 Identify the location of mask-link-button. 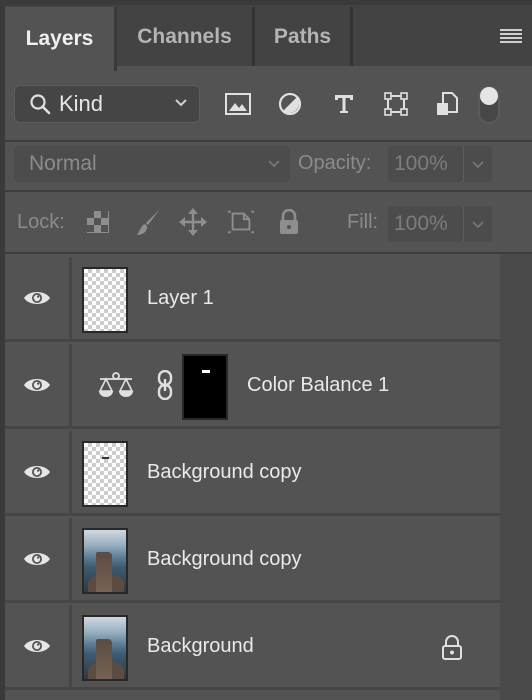
(165, 387).